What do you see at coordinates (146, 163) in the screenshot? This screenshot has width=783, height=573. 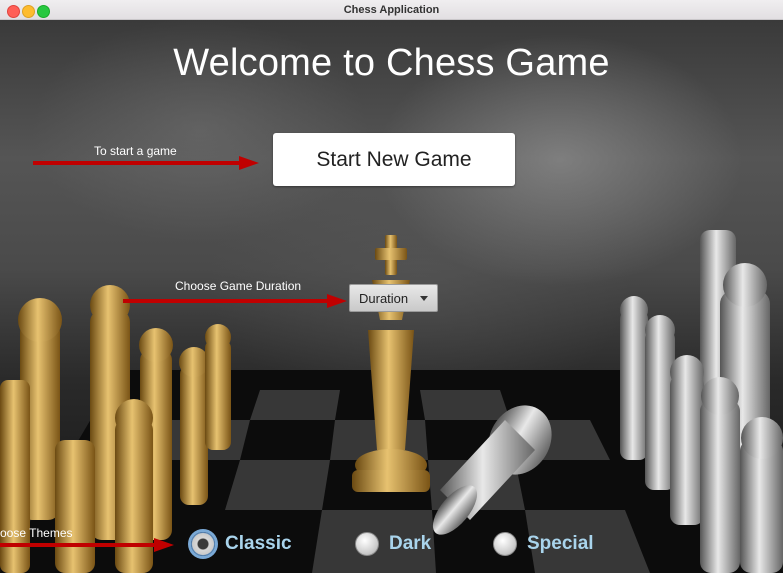 I see `start-game-arrow-icon` at bounding box center [146, 163].